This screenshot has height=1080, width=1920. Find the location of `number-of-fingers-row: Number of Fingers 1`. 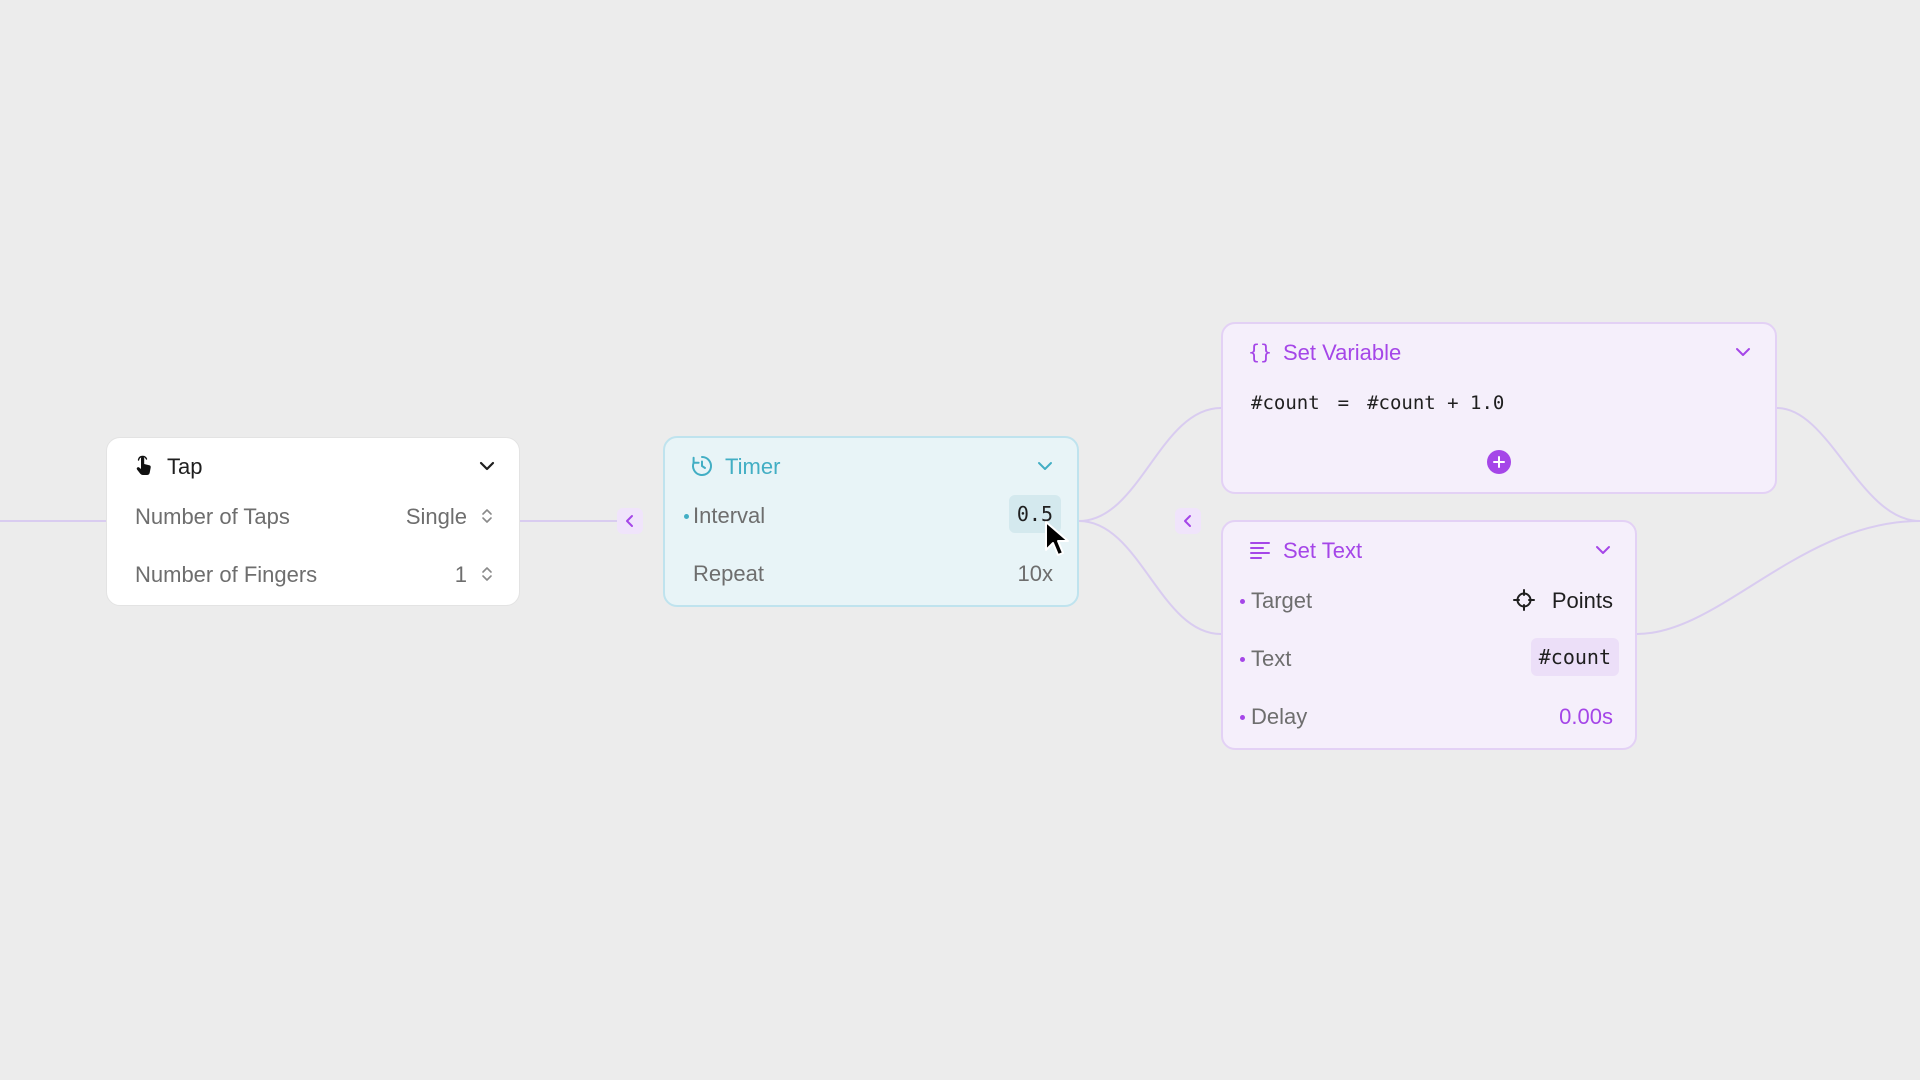

number-of-fingers-row: Number of Fingers 1 is located at coordinates (313, 574).